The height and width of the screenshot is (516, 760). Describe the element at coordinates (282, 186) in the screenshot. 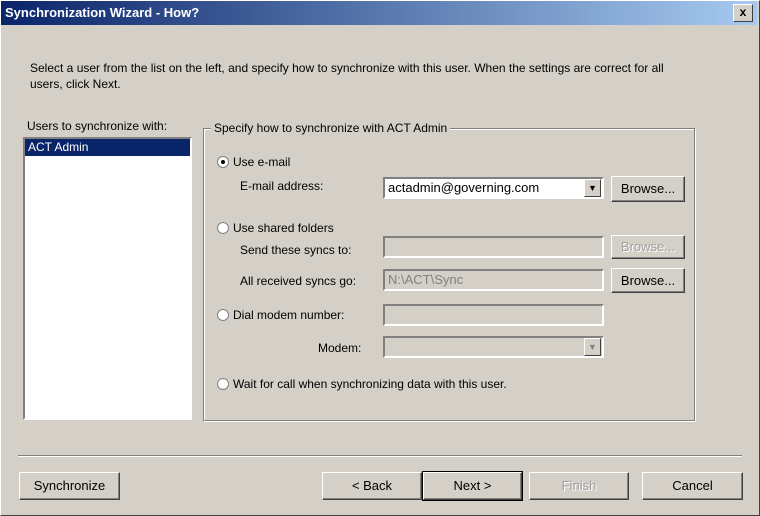

I see `email-address-label: E-mail address:` at that location.